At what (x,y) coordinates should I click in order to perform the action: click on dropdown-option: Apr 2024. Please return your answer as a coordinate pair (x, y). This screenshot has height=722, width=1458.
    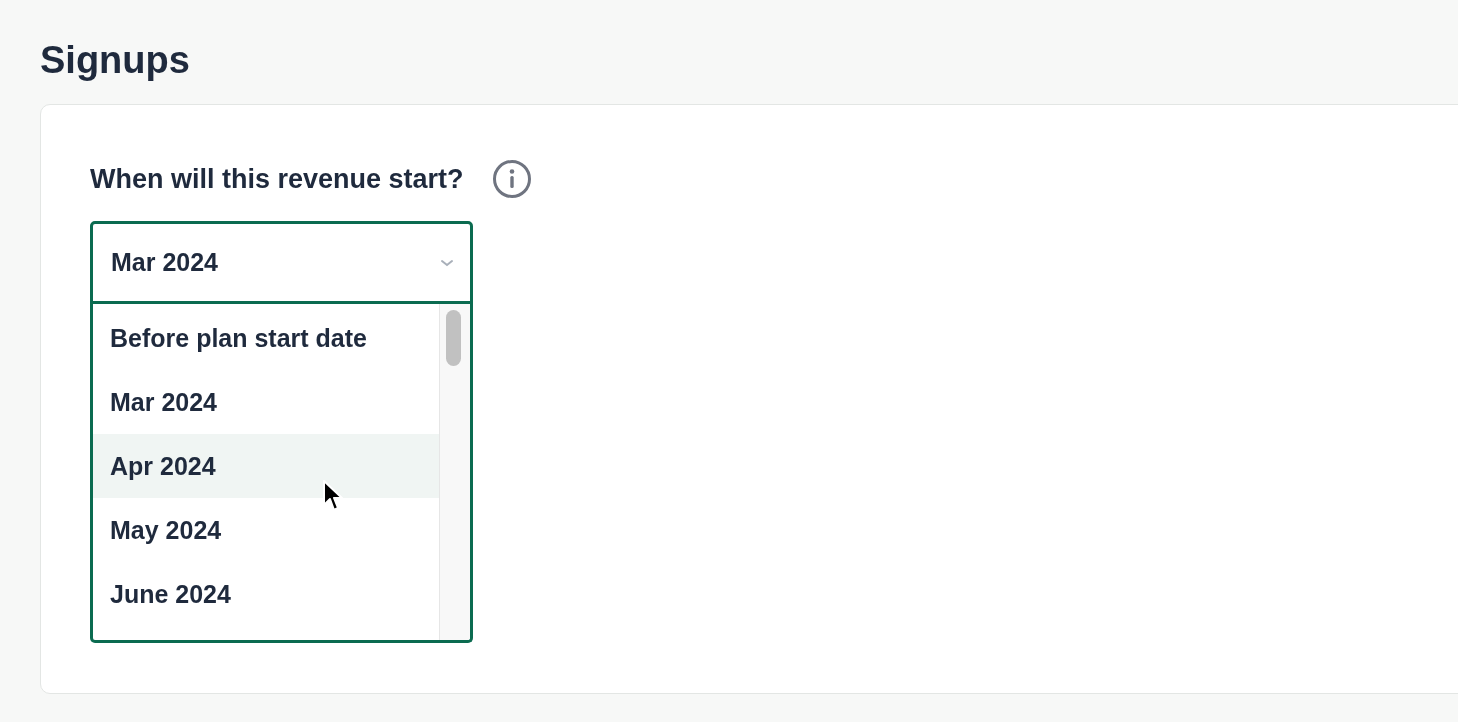
    Looking at the image, I should click on (266, 466).